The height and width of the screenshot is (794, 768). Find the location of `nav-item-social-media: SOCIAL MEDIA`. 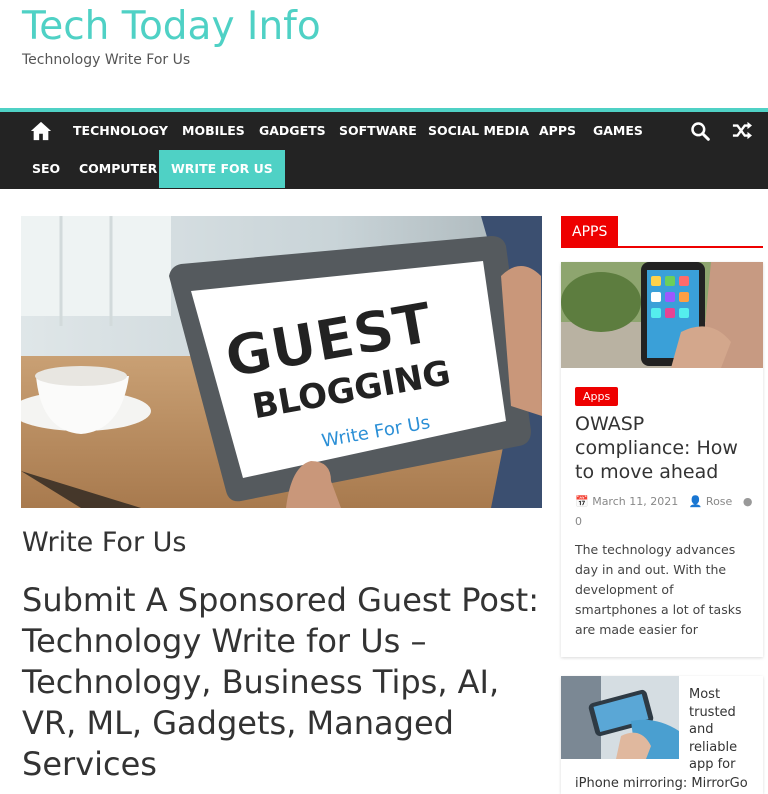

nav-item-social-media: SOCIAL MEDIA is located at coordinates (478, 131).